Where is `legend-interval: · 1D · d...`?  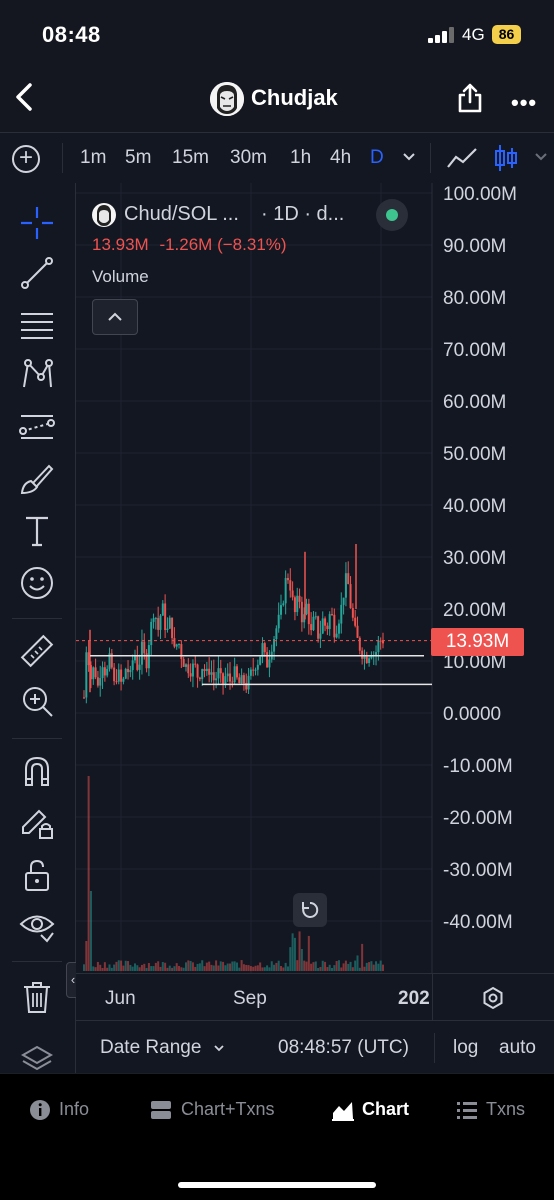
legend-interval: · 1D · d... is located at coordinates (302, 214).